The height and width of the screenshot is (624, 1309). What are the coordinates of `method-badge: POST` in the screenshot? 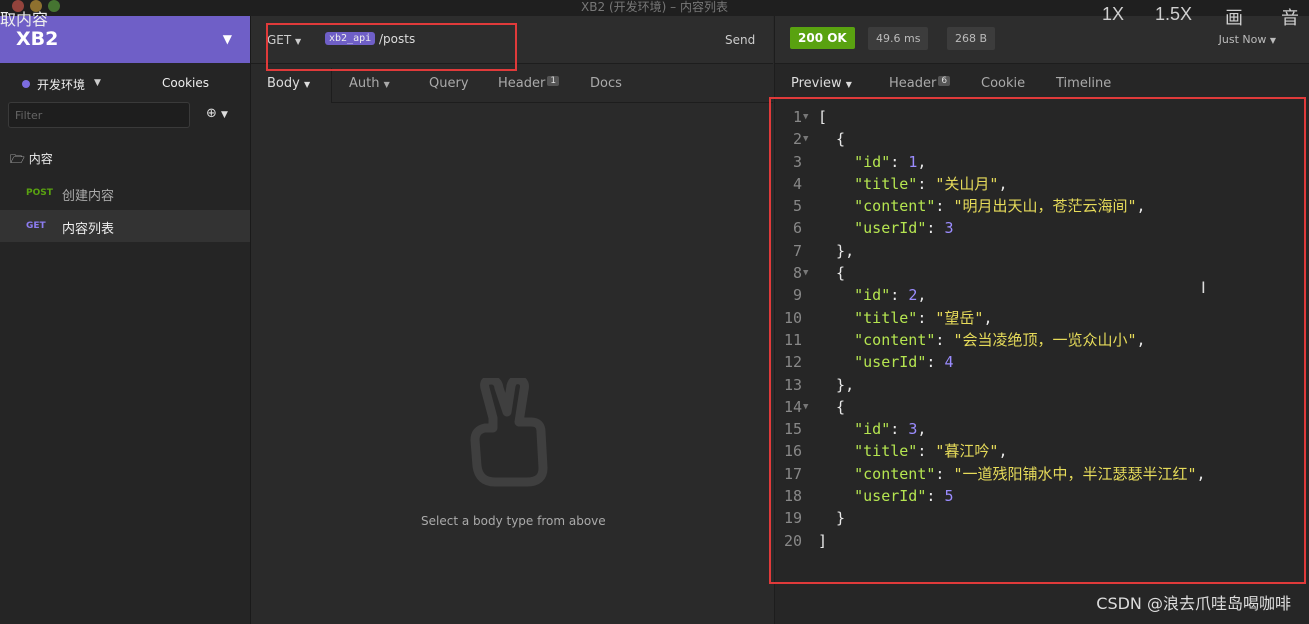 It's located at (39, 193).